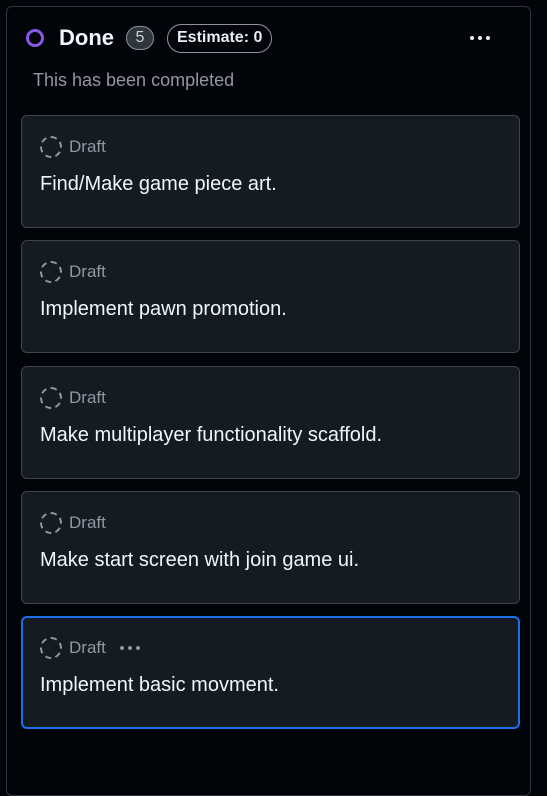 Image resolution: width=547 pixels, height=796 pixels. I want to click on card-title: Make start screen with join game ui., so click(199, 560).